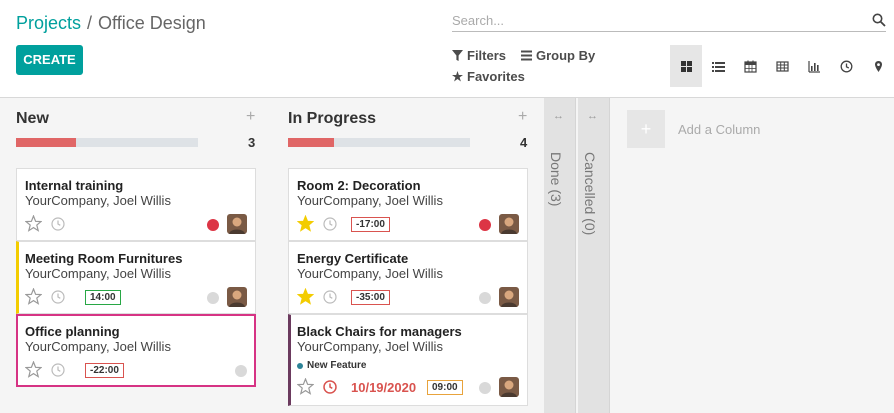 The height and width of the screenshot is (413, 894). Describe the element at coordinates (49, 60) in the screenshot. I see `create-button: CREATE` at that location.